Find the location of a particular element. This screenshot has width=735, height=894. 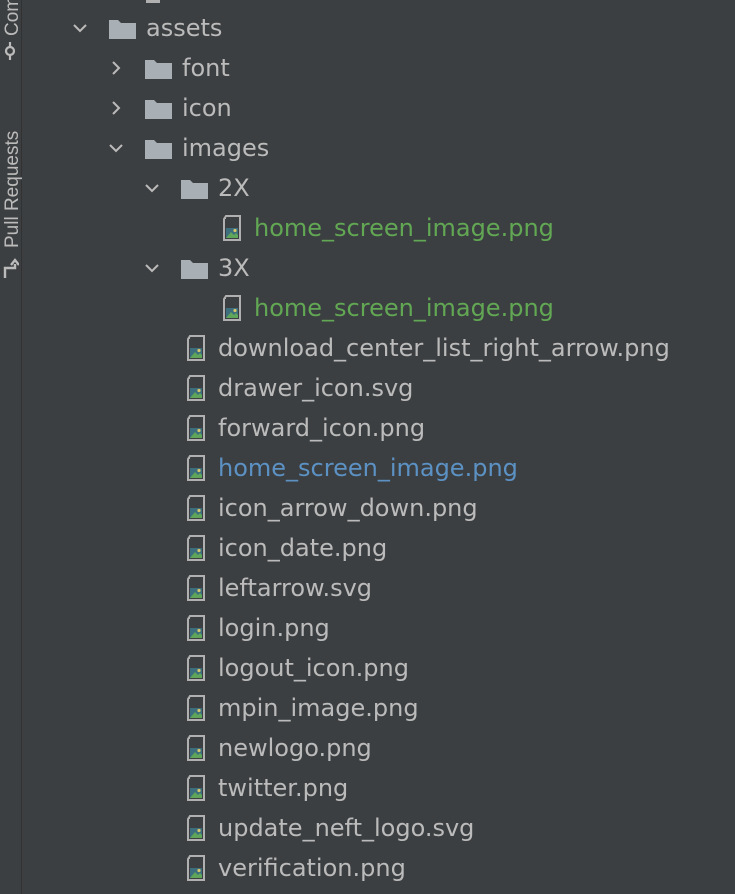

folder-label: font is located at coordinates (206, 68).